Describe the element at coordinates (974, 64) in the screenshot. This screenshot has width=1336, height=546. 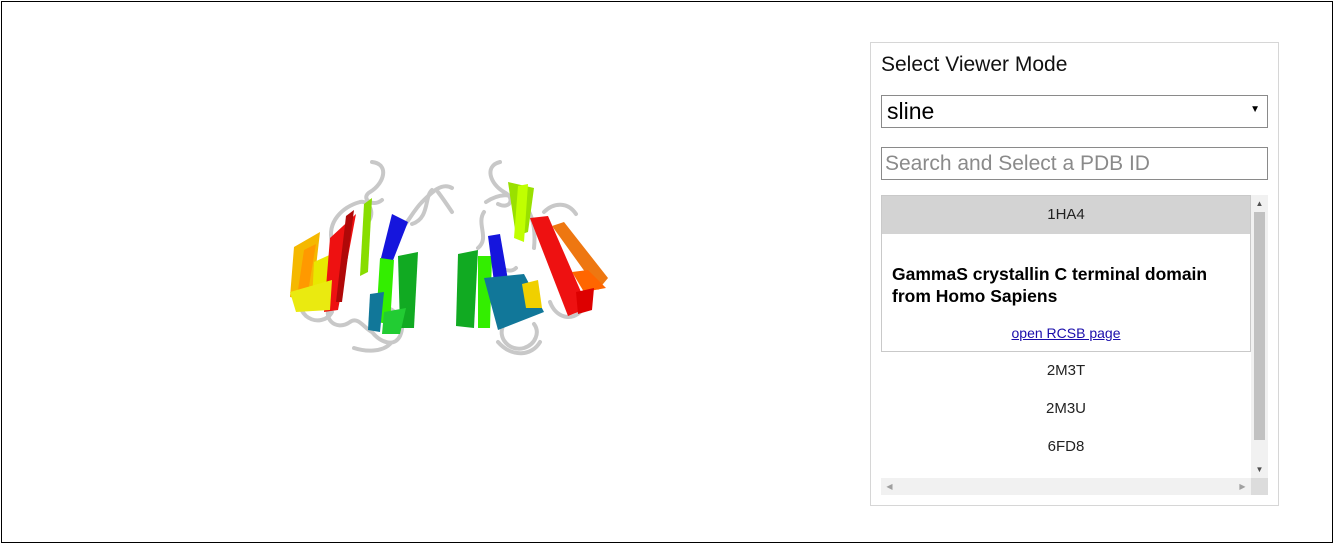
I see `panel-title: Select Viewer Mode` at that location.